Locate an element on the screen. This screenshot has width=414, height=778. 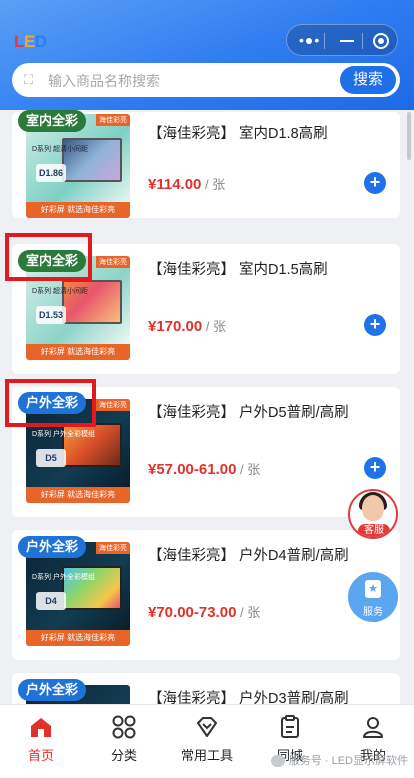
tab-tools: 常用工具 is located at coordinates (207, 739).